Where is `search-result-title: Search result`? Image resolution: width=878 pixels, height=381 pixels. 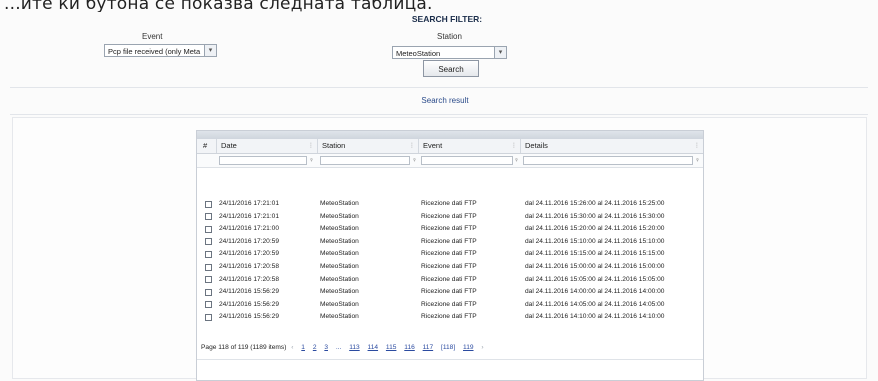
search-result-title: Search result is located at coordinates (445, 100).